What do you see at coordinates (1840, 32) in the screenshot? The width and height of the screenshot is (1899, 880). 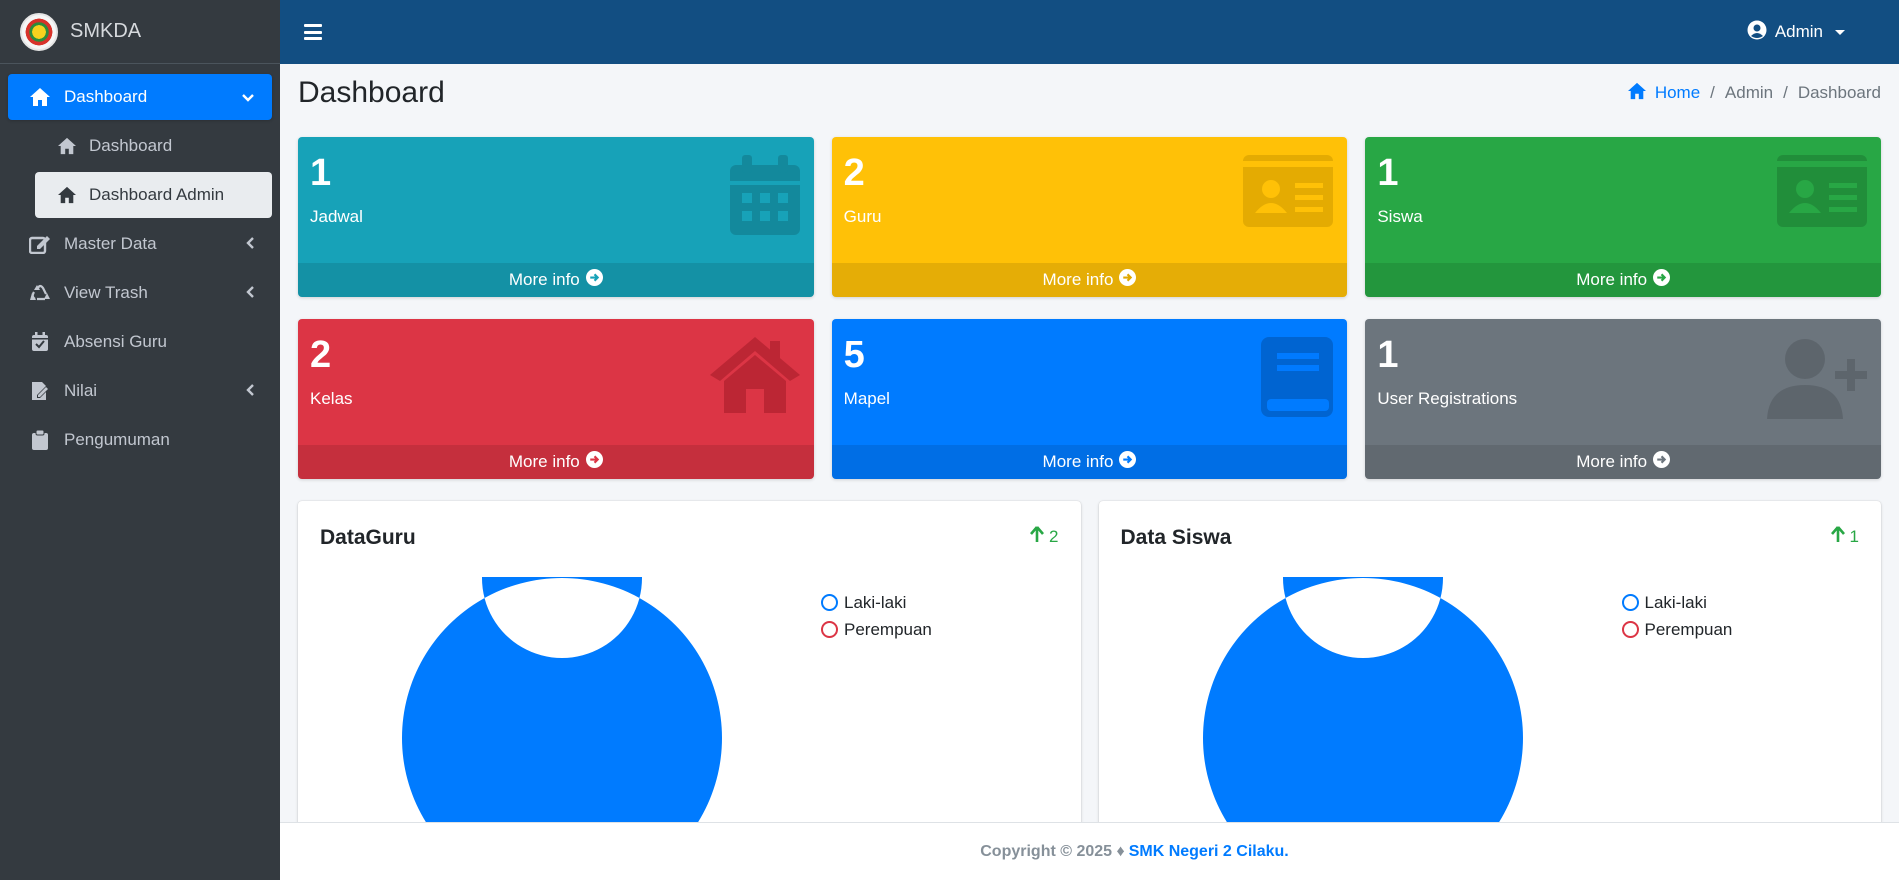 I see `caret-down-icon` at bounding box center [1840, 32].